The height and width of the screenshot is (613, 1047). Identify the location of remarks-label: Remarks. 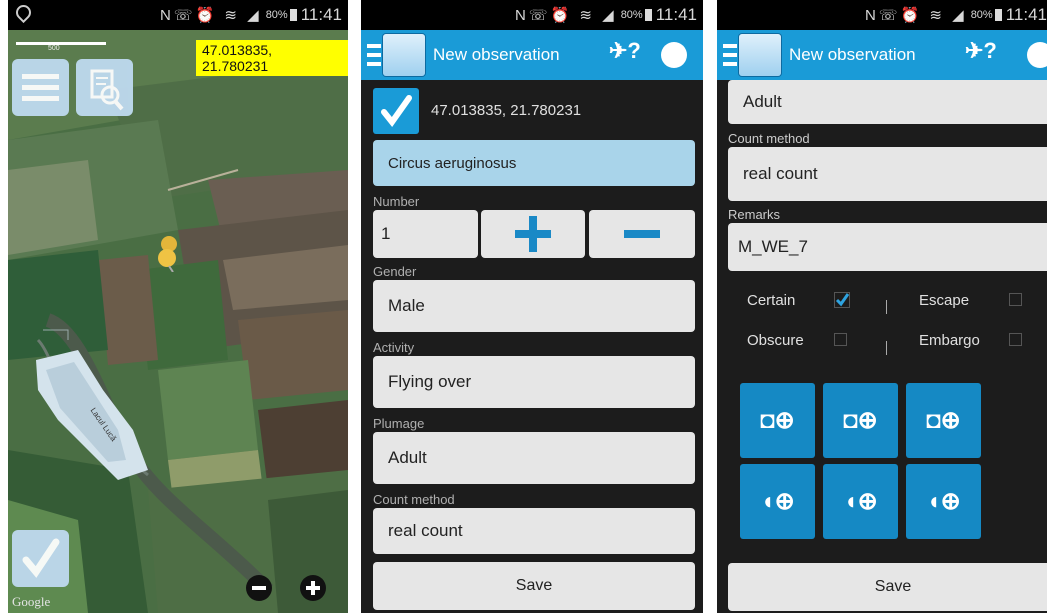
(754, 214).